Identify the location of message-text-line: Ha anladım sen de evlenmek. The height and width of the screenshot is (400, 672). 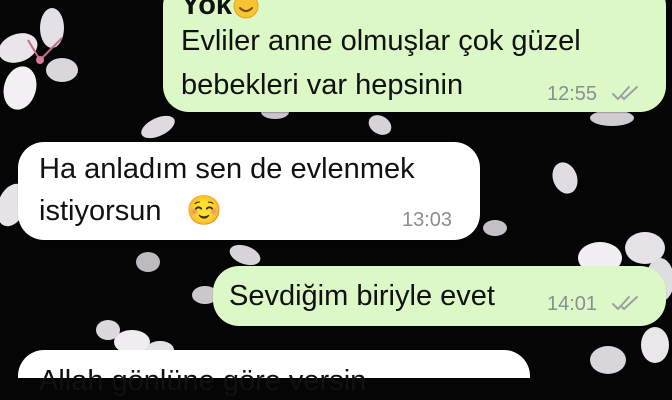
(227, 169).